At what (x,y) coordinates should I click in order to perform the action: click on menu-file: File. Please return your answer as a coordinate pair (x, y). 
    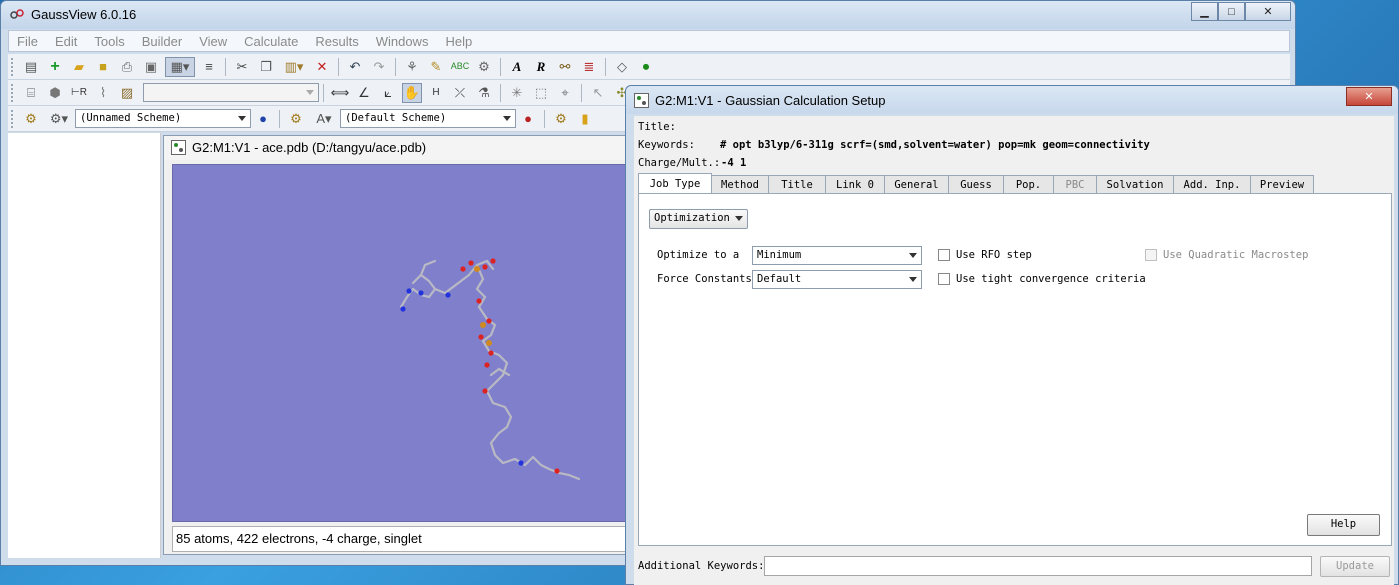
    Looking at the image, I should click on (28, 41).